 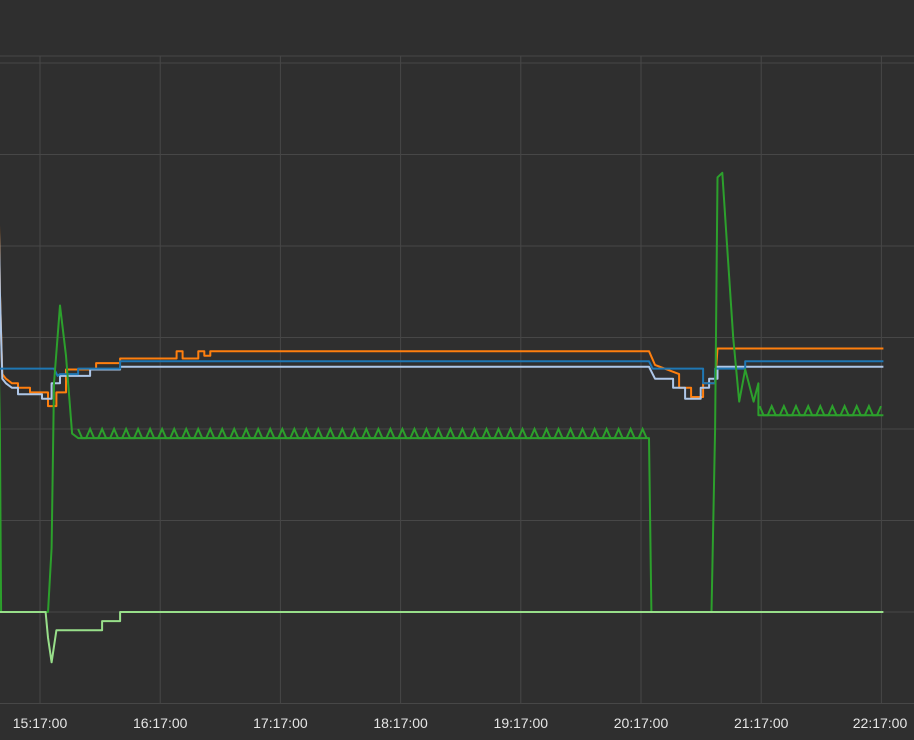 I want to click on x-tick-label: 22:17:00, so click(x=880, y=723).